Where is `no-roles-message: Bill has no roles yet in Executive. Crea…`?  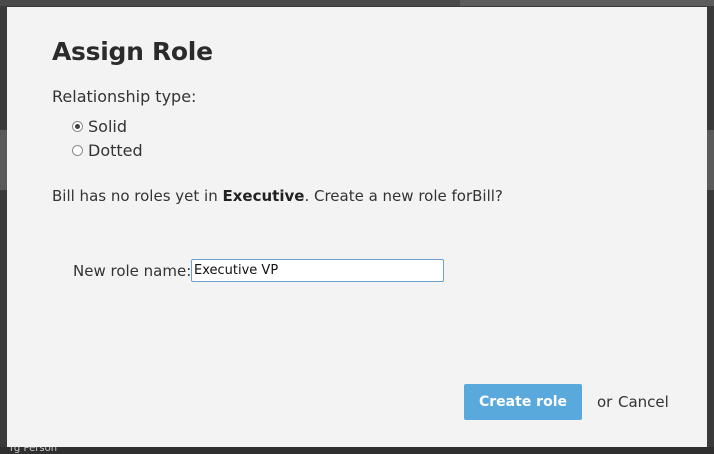
no-roles-message: Bill has no roles yet in Executive. Crea… is located at coordinates (277, 196).